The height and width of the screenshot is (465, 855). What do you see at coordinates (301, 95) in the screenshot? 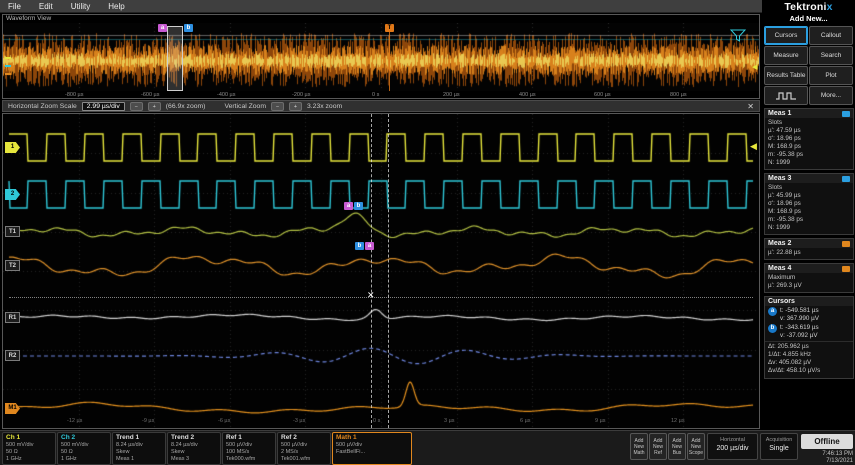
I see `overview-tick: -200 µs` at bounding box center [301, 95].